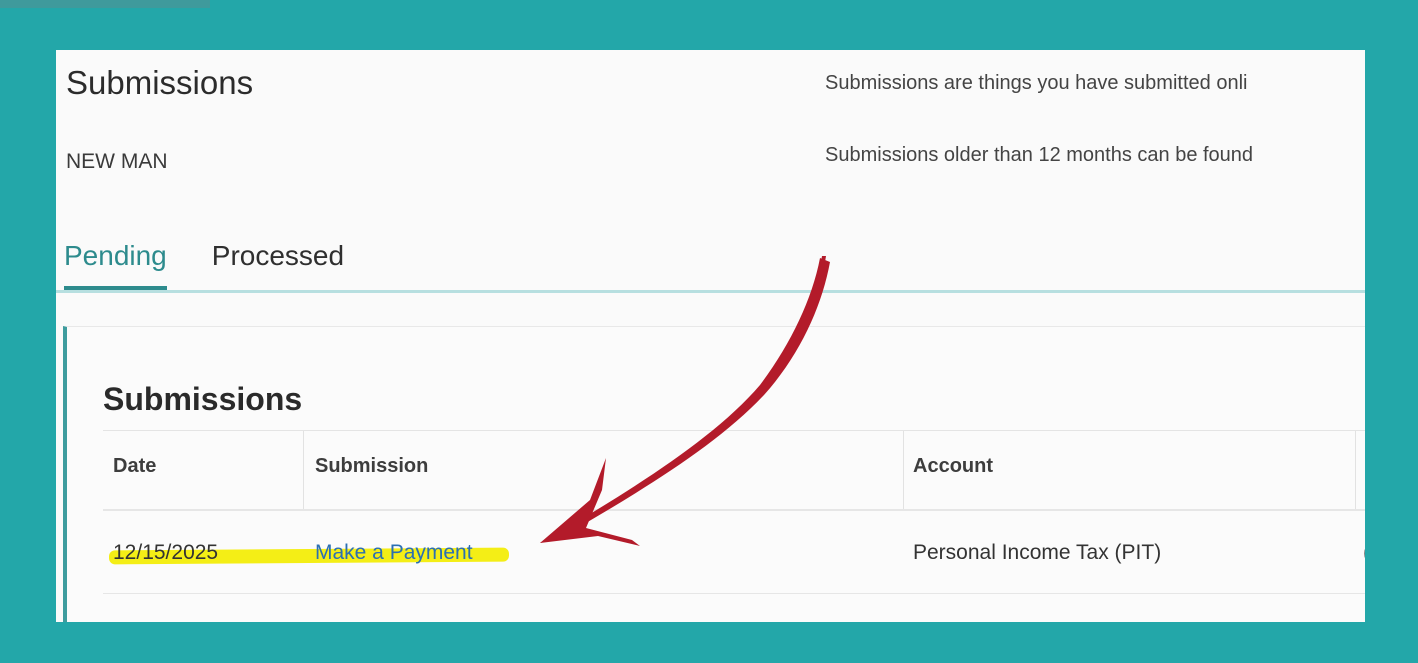  I want to click on tab-pending: Pending, so click(115, 265).